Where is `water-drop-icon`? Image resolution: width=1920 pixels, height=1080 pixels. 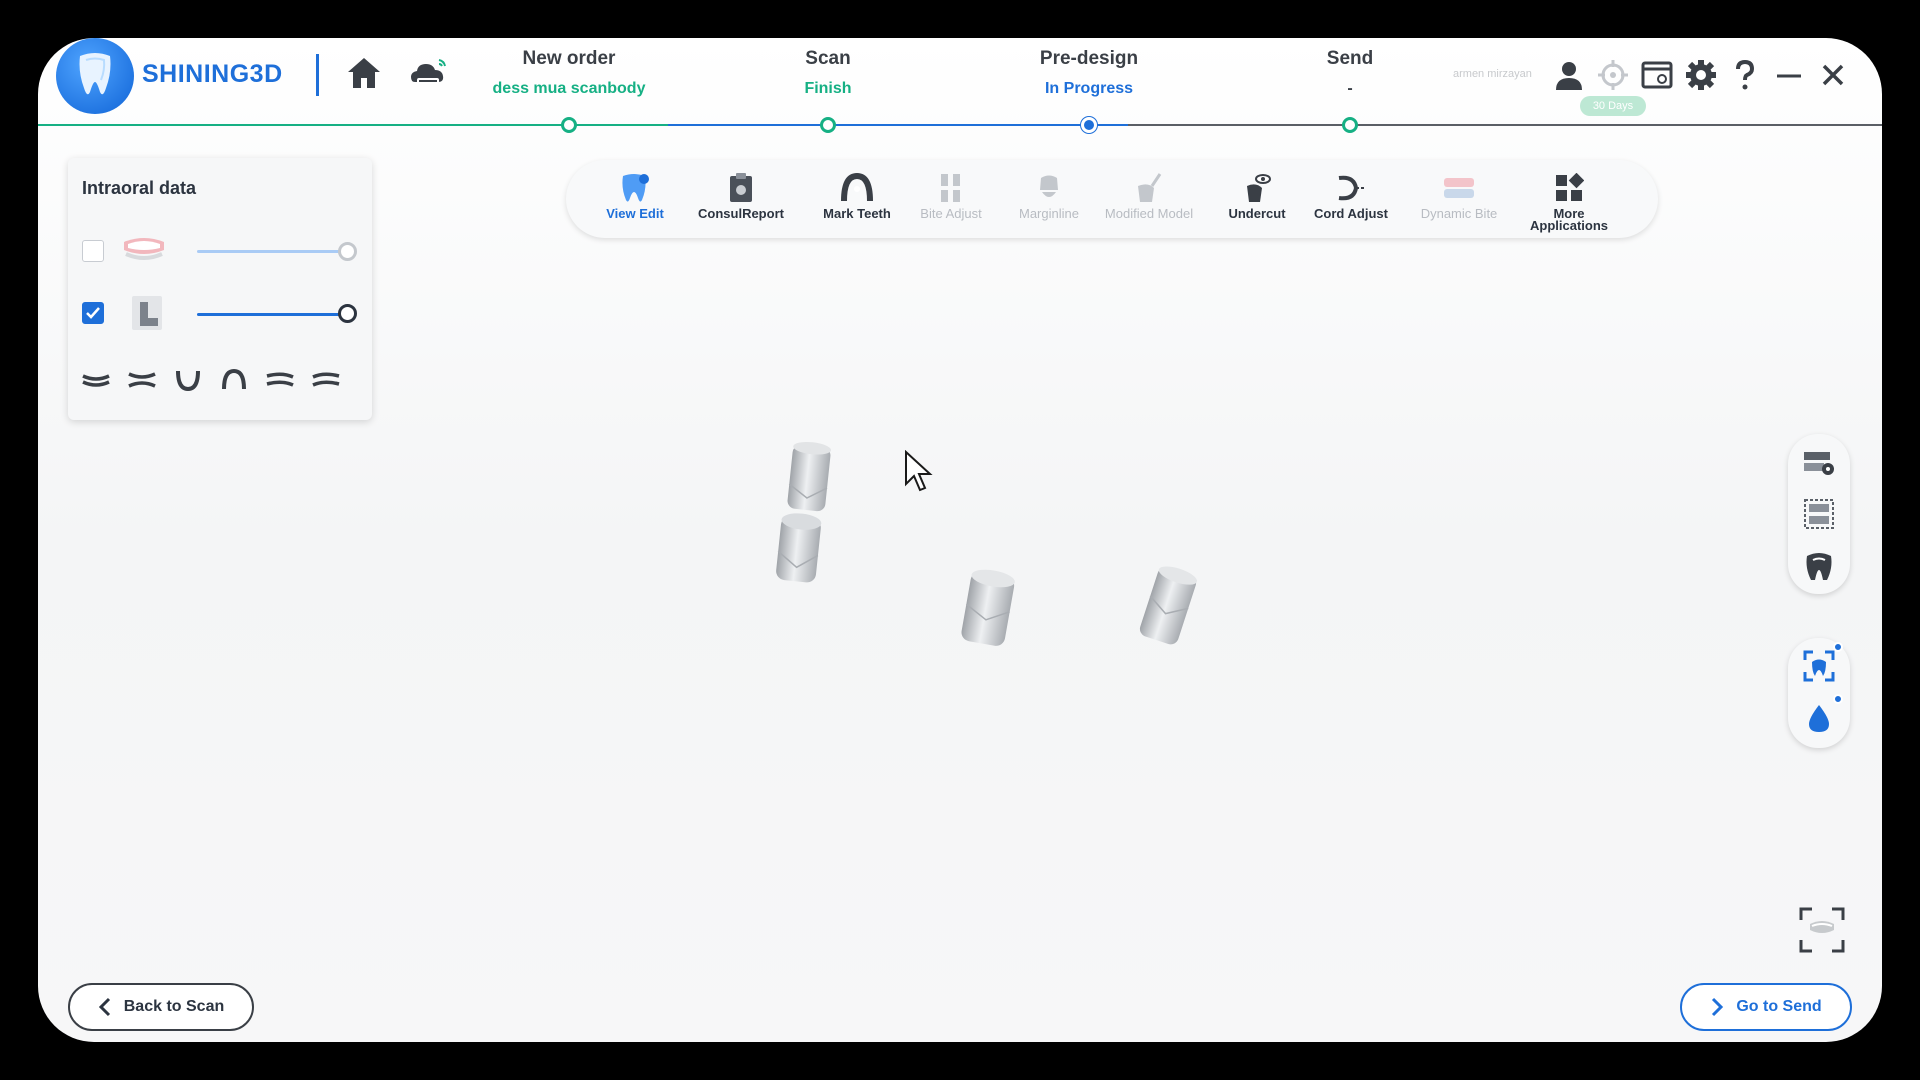 water-drop-icon is located at coordinates (1819, 718).